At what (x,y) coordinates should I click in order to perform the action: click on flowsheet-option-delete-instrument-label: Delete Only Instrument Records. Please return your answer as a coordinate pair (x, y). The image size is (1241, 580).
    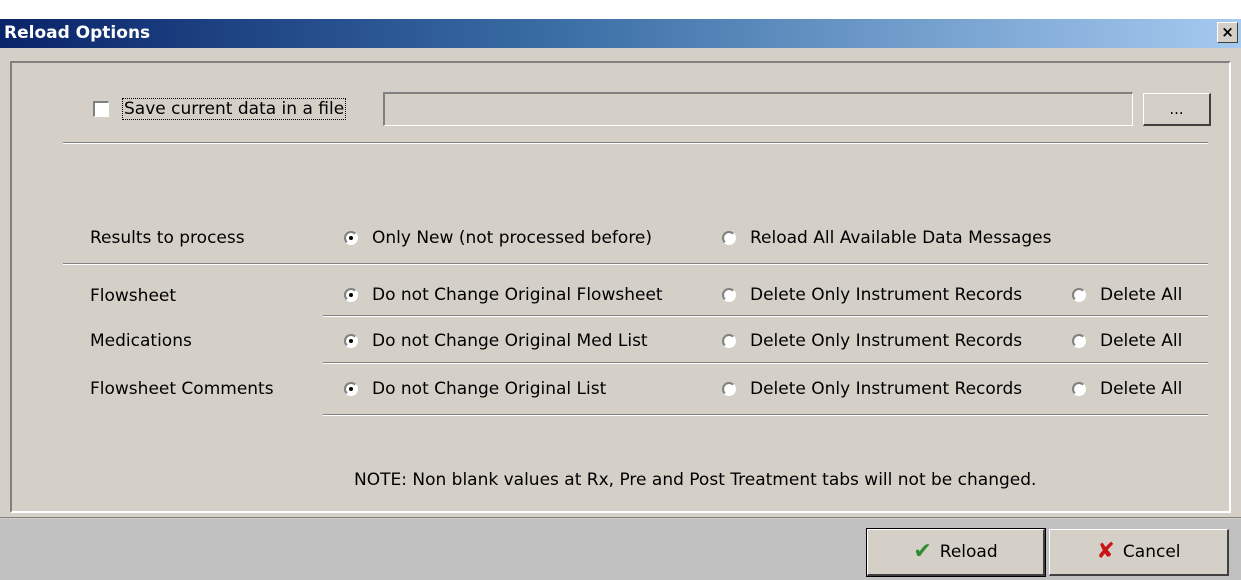
    Looking at the image, I should click on (886, 295).